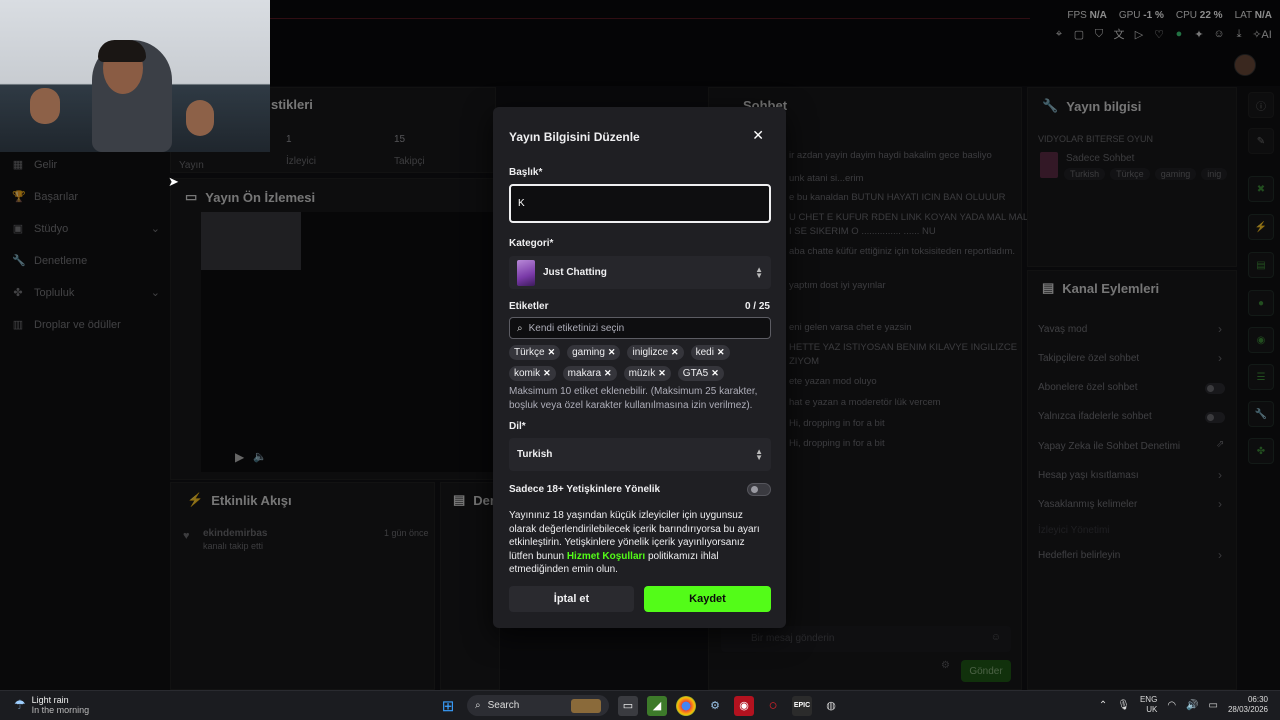 The width and height of the screenshot is (1280, 720). What do you see at coordinates (715, 706) in the screenshot?
I see `steam-icon: ⚙` at bounding box center [715, 706].